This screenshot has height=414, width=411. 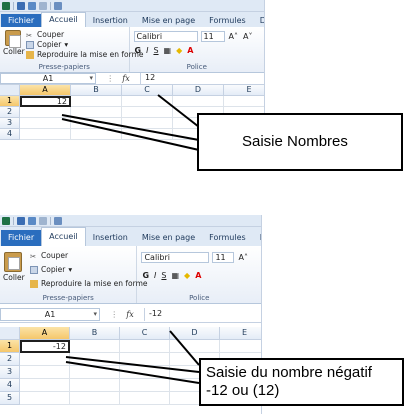 What do you see at coordinates (227, 20) in the screenshot?
I see `tab-formules: Formules` at bounding box center [227, 20].